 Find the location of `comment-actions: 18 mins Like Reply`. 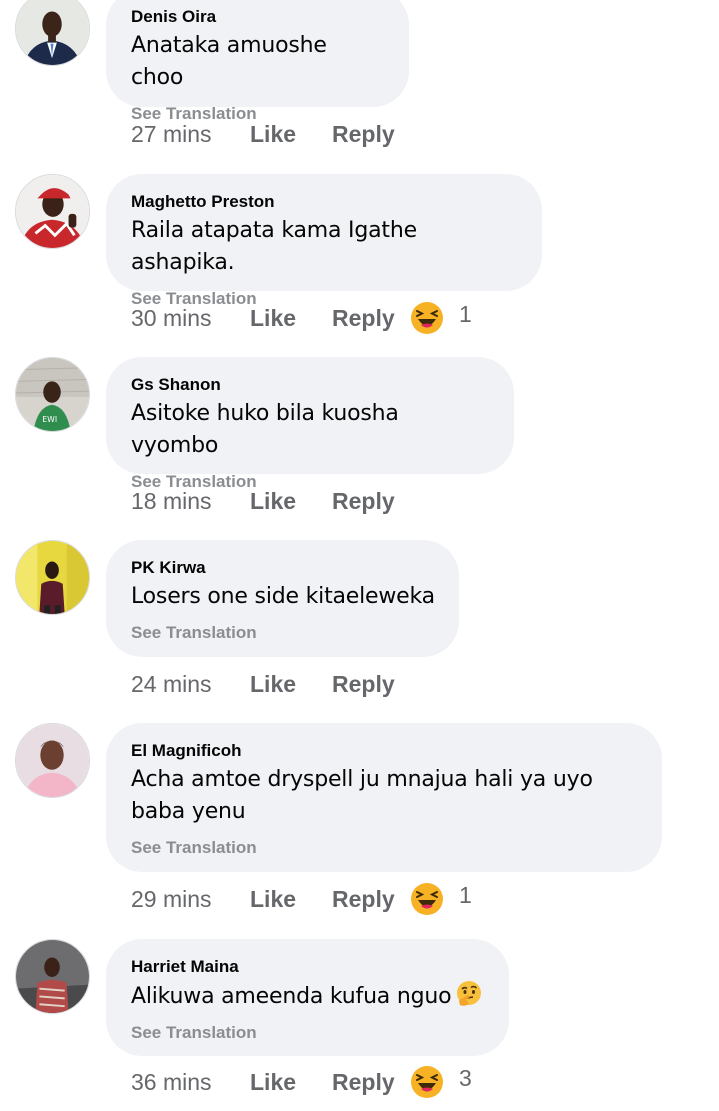

comment-actions: 18 mins Like Reply is located at coordinates (270, 501).